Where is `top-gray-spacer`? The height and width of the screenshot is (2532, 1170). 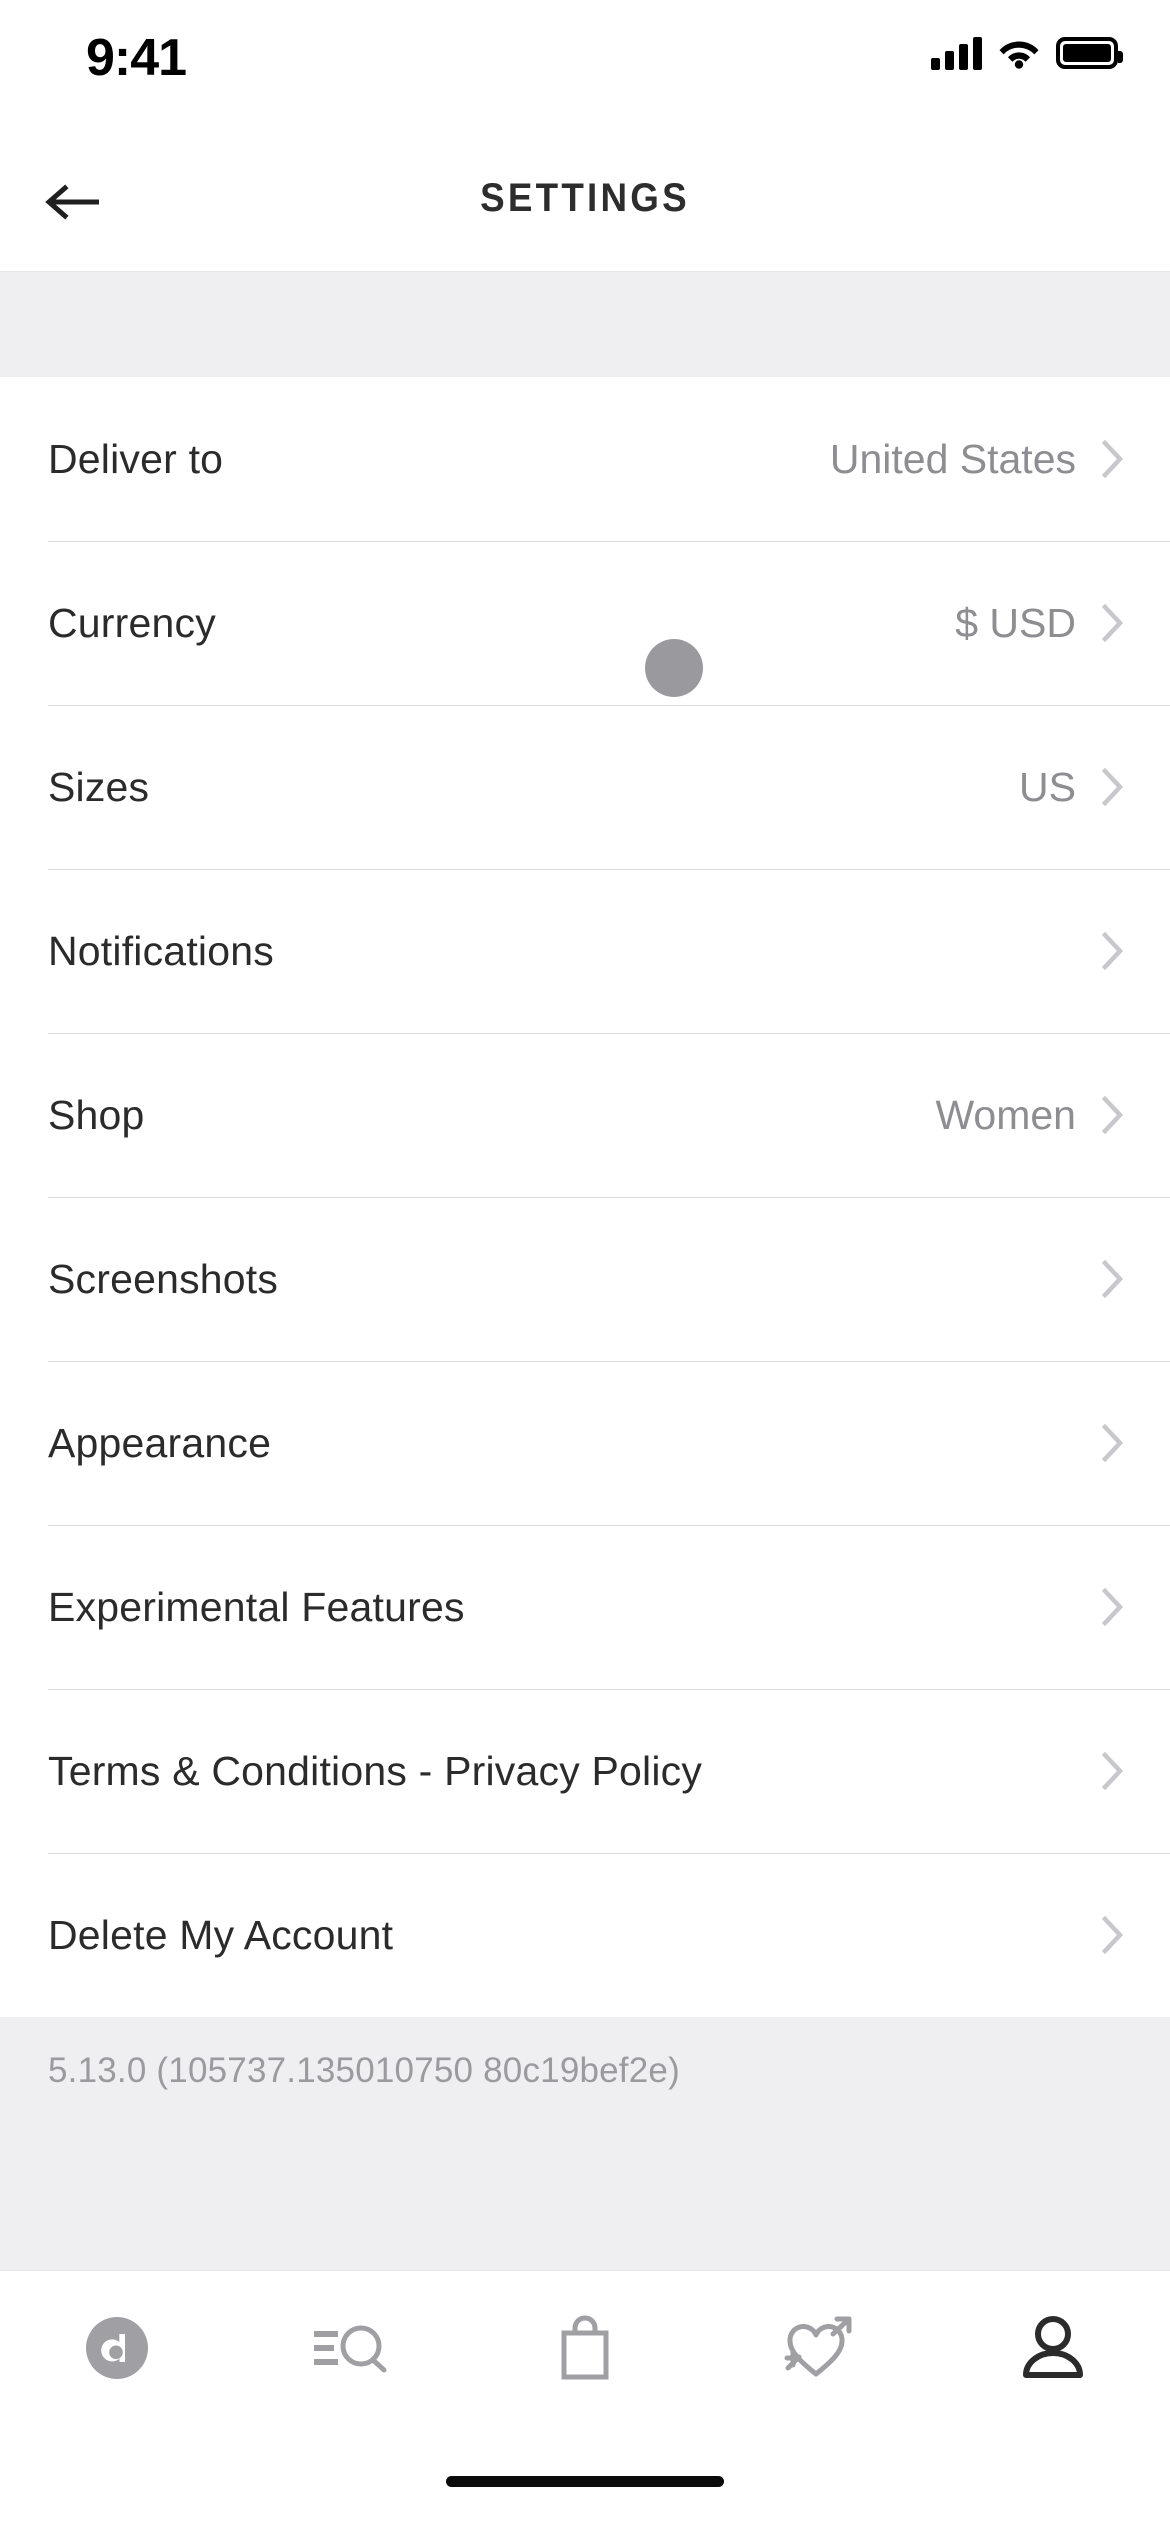 top-gray-spacer is located at coordinates (585, 324).